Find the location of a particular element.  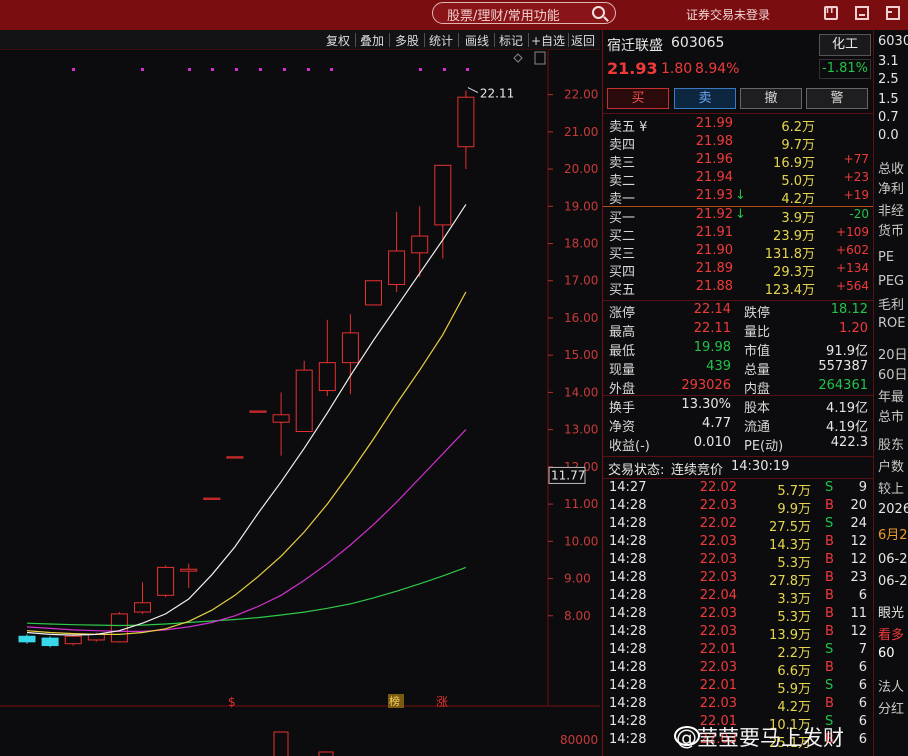

ask-row: 卖二 21.94 5.0万 +23 is located at coordinates (736, 179).